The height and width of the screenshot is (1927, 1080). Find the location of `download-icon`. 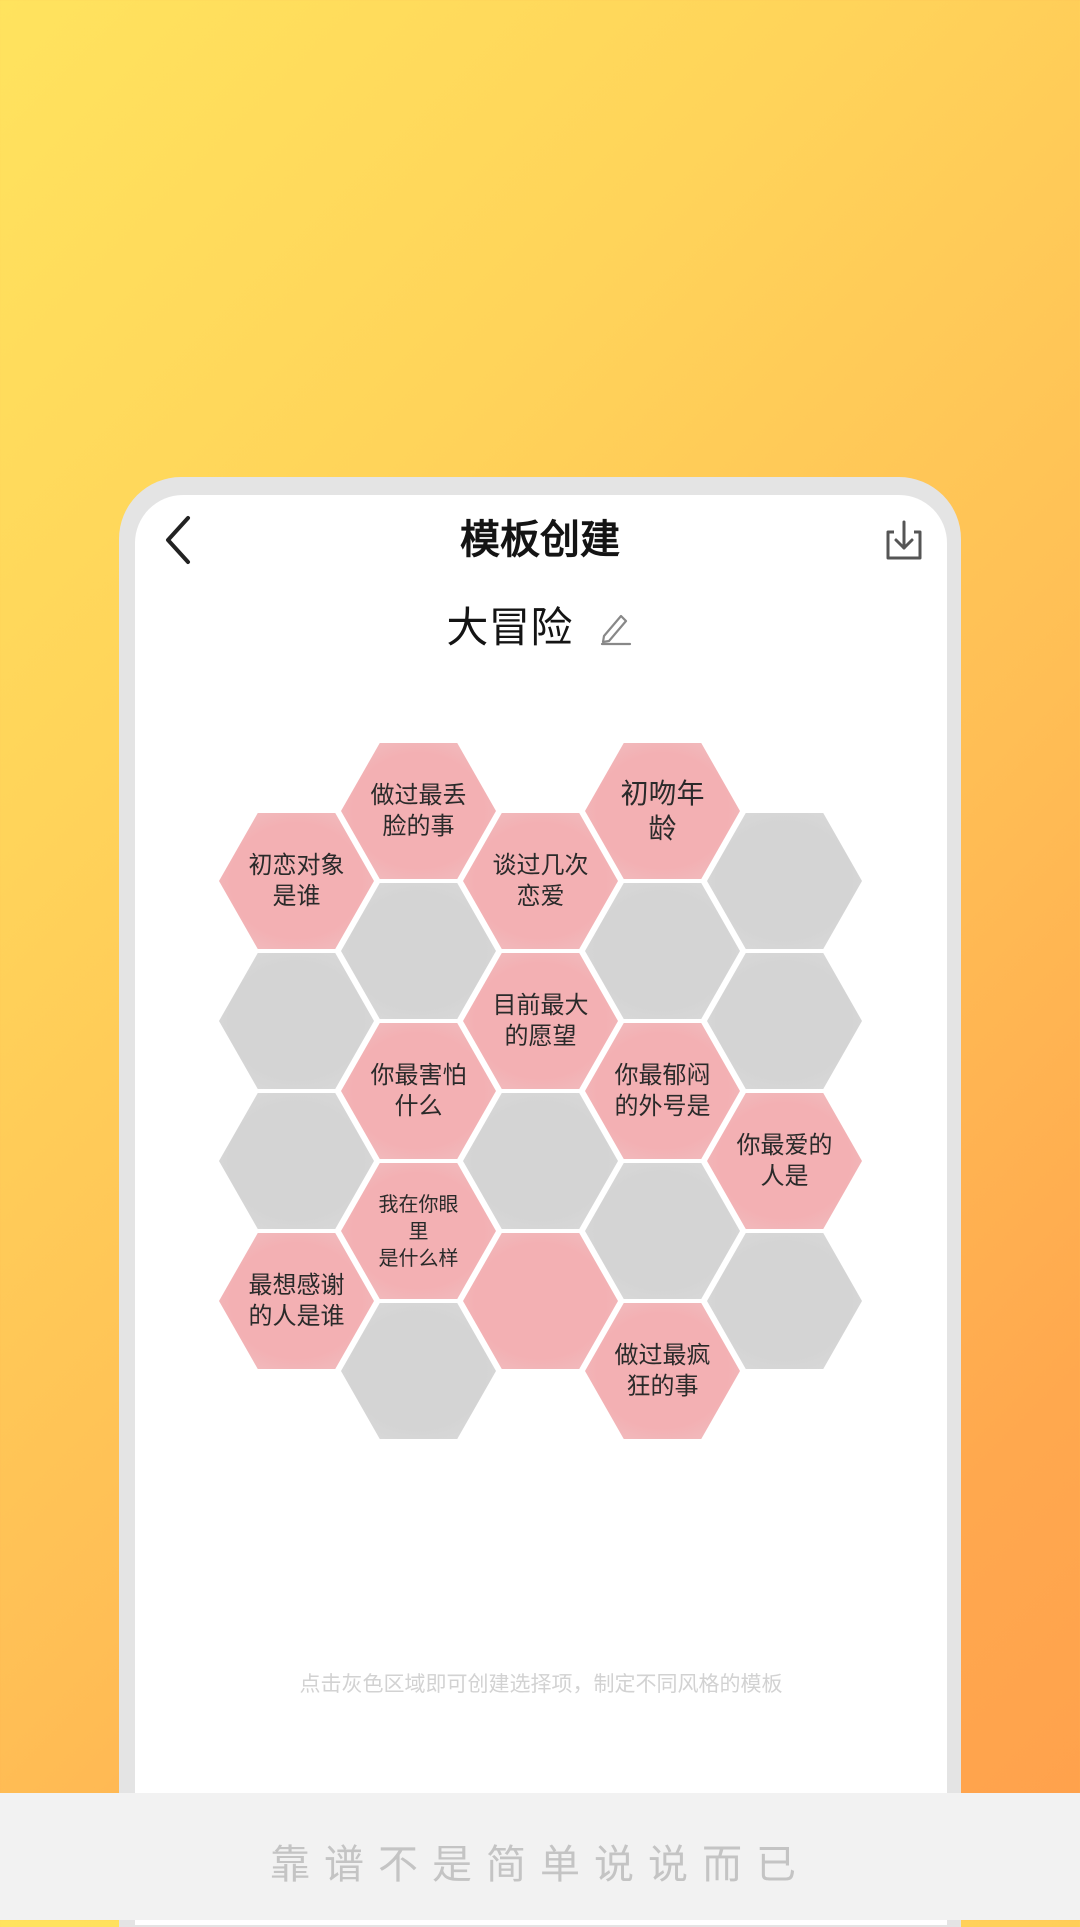

download-icon is located at coordinates (904, 540).